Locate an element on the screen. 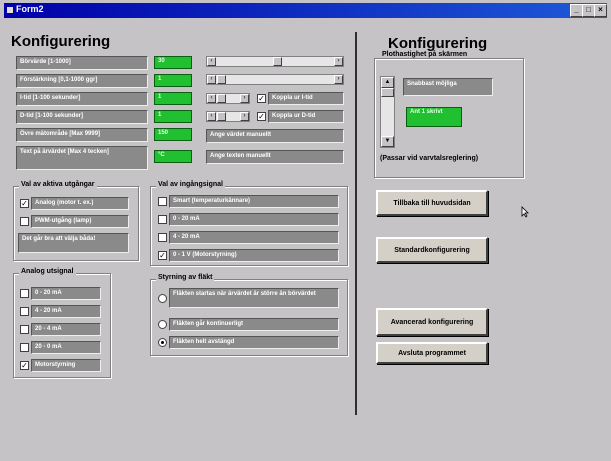 This screenshot has width=611, height=461. fan-auto-radio is located at coordinates (162, 298).